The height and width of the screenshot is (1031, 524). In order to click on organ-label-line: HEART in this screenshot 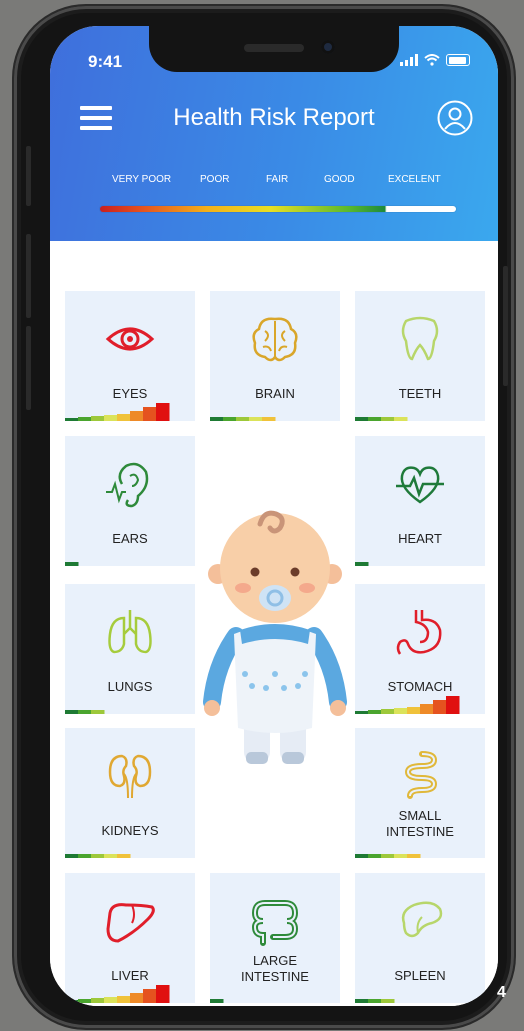, I will do `click(420, 538)`.